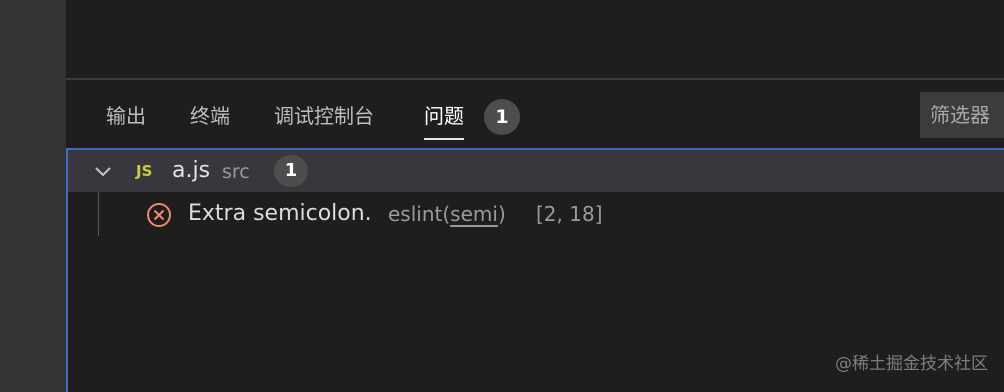 The image size is (1004, 392). Describe the element at coordinates (291, 171) in the screenshot. I see `file-problem-count-badge: 1` at that location.